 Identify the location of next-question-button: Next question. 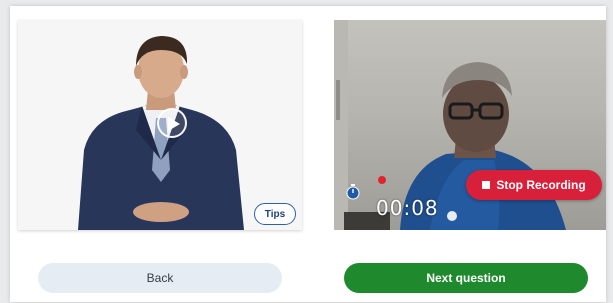
(466, 278).